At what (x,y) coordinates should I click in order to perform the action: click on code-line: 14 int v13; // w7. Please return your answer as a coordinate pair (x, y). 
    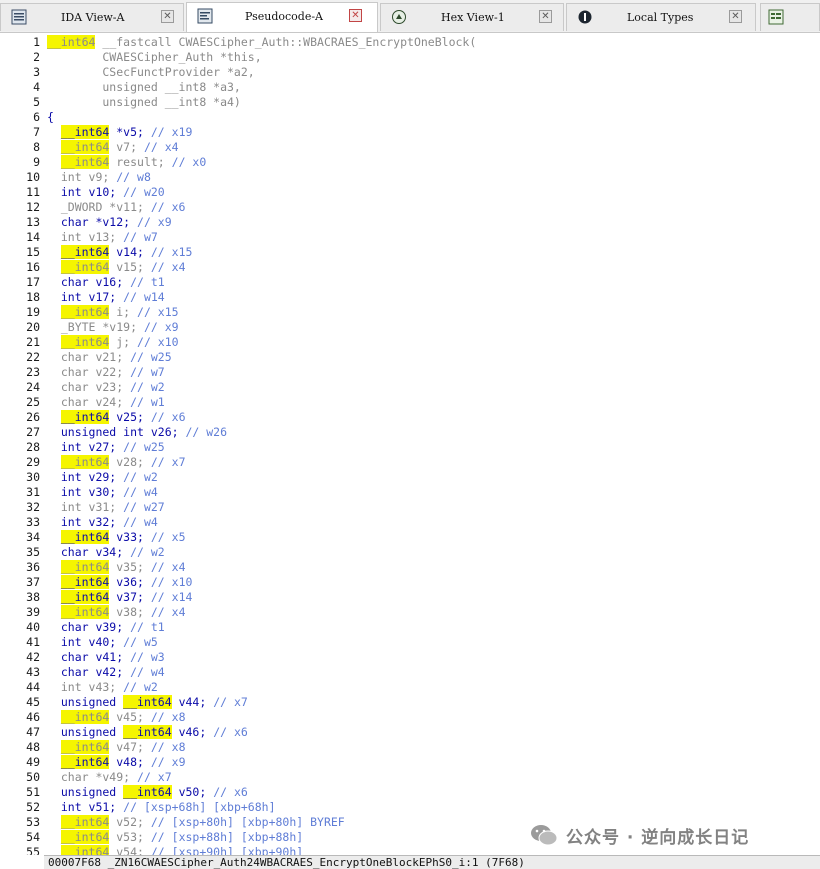
    Looking at the image, I should click on (410, 237).